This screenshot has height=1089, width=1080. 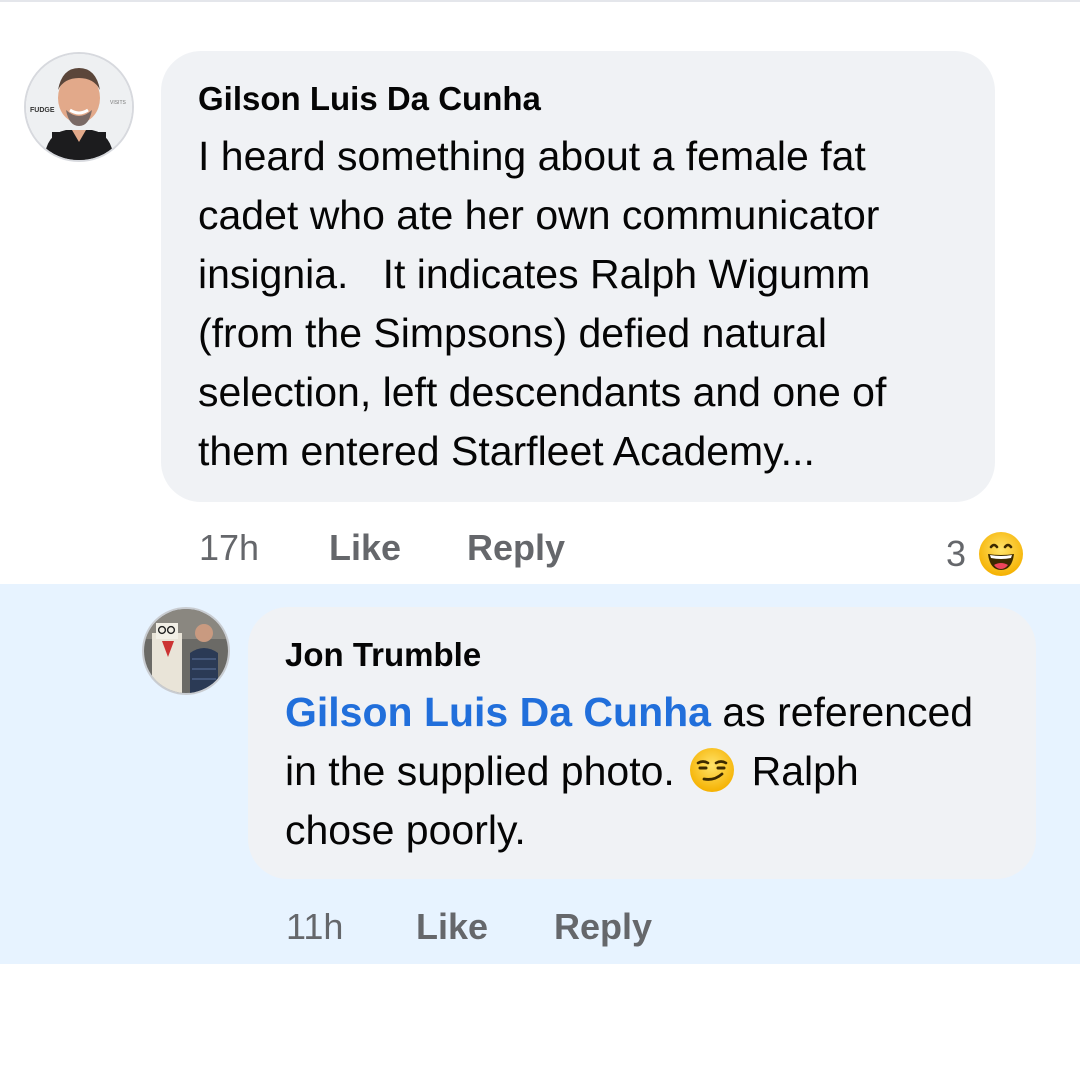 What do you see at coordinates (534, 274) in the screenshot?
I see `comment-body-line: insignia. It indicates Ralph Wigumm` at bounding box center [534, 274].